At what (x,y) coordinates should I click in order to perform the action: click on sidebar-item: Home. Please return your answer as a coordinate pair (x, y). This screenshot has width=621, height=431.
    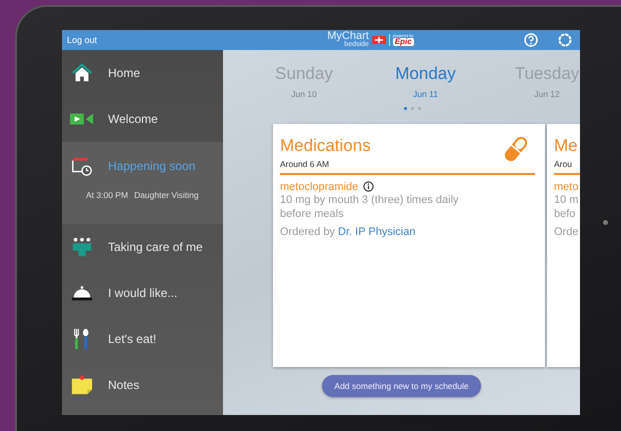
    Looking at the image, I should click on (142, 73).